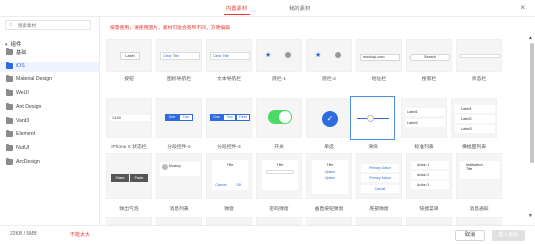 The width and height of the screenshot is (535, 244). What do you see at coordinates (22, 93) in the screenshot?
I see `sidebar-item-label: WeUI` at bounding box center [22, 93].